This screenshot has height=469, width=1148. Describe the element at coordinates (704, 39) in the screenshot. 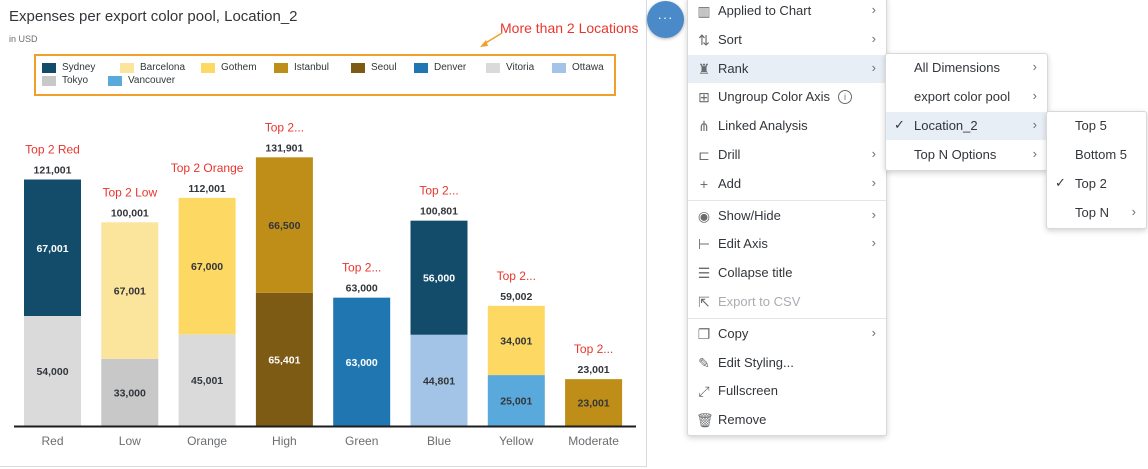

I see `sort-icon: ⇅` at that location.